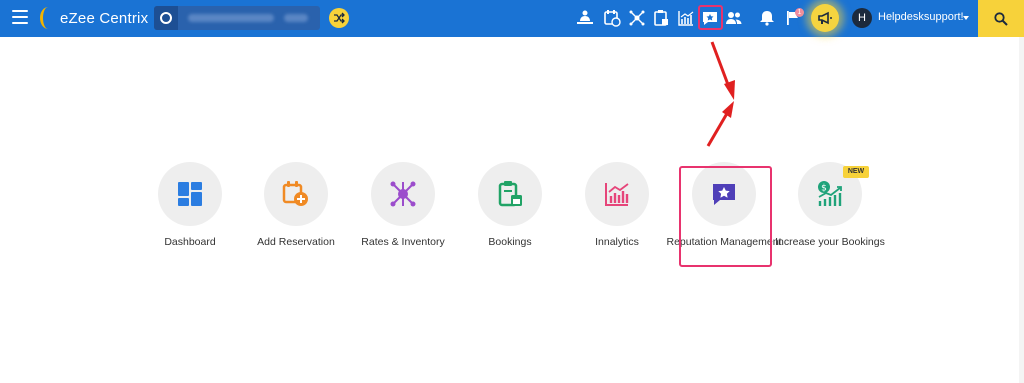  I want to click on rates-inventory-icon, so click(403, 194).